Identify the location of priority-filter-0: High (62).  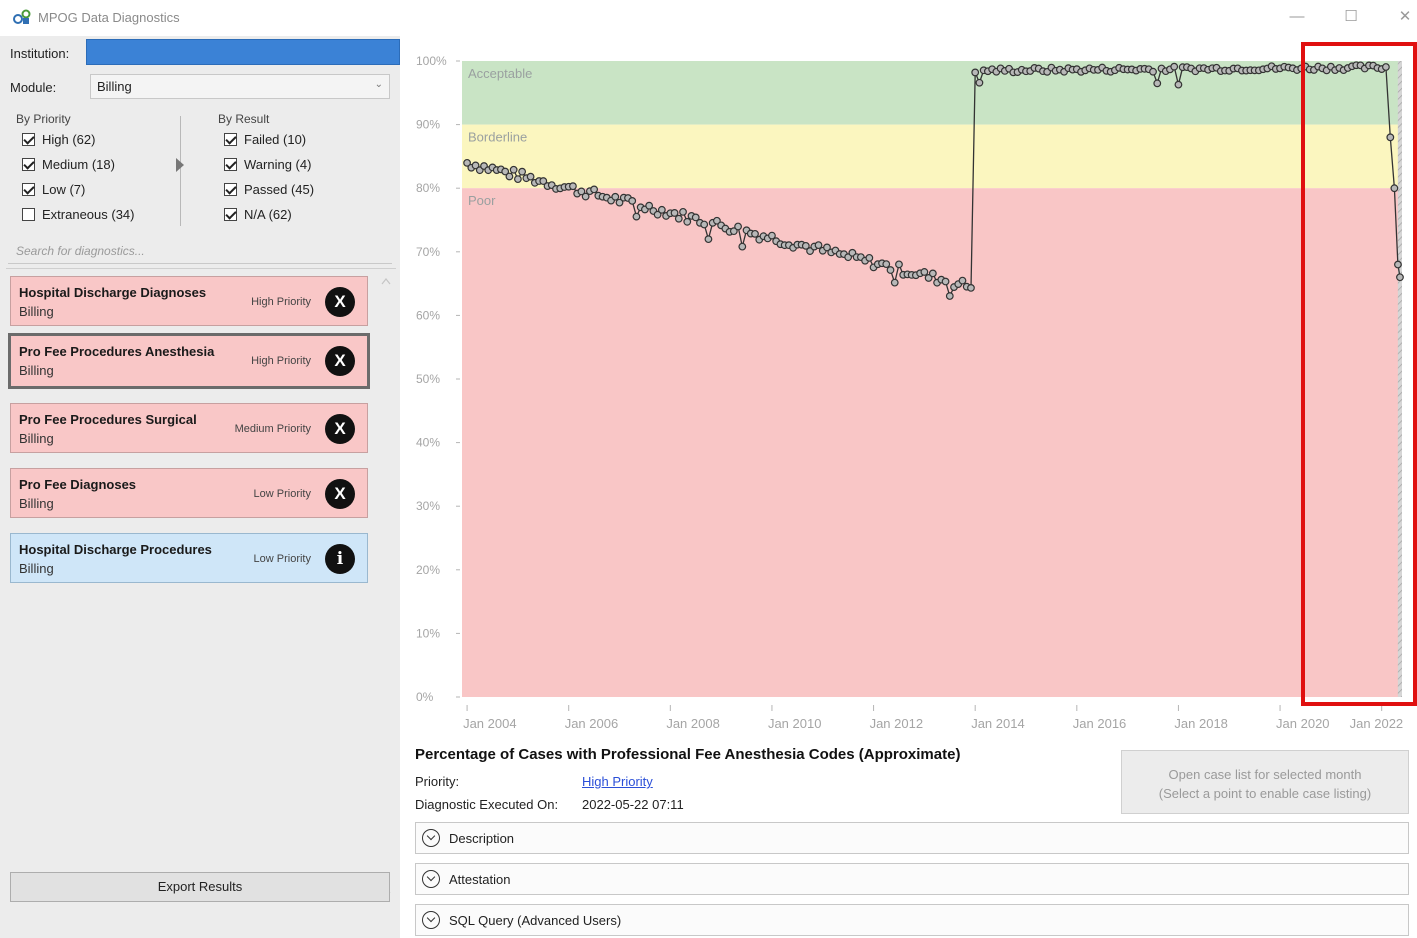
(58, 141).